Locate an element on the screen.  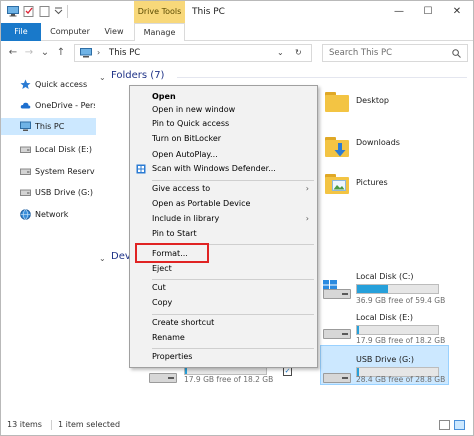
nav-item-system-reserved: System Reserved is located at coordinates (48, 171).